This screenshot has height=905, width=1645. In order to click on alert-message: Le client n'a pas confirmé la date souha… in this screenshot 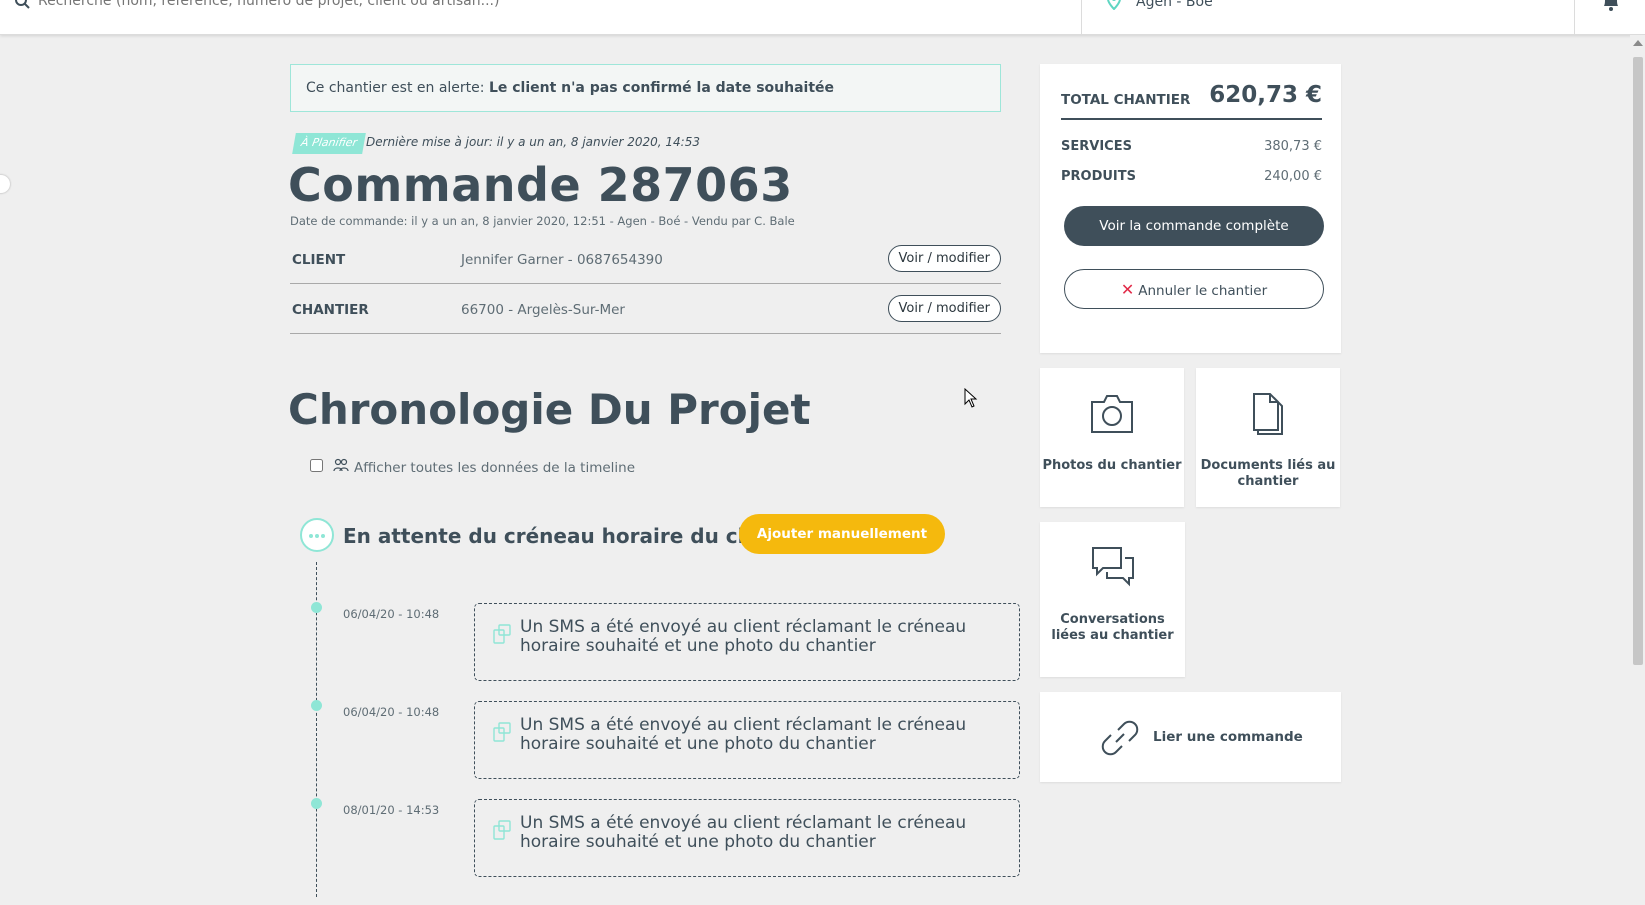, I will do `click(661, 88)`.